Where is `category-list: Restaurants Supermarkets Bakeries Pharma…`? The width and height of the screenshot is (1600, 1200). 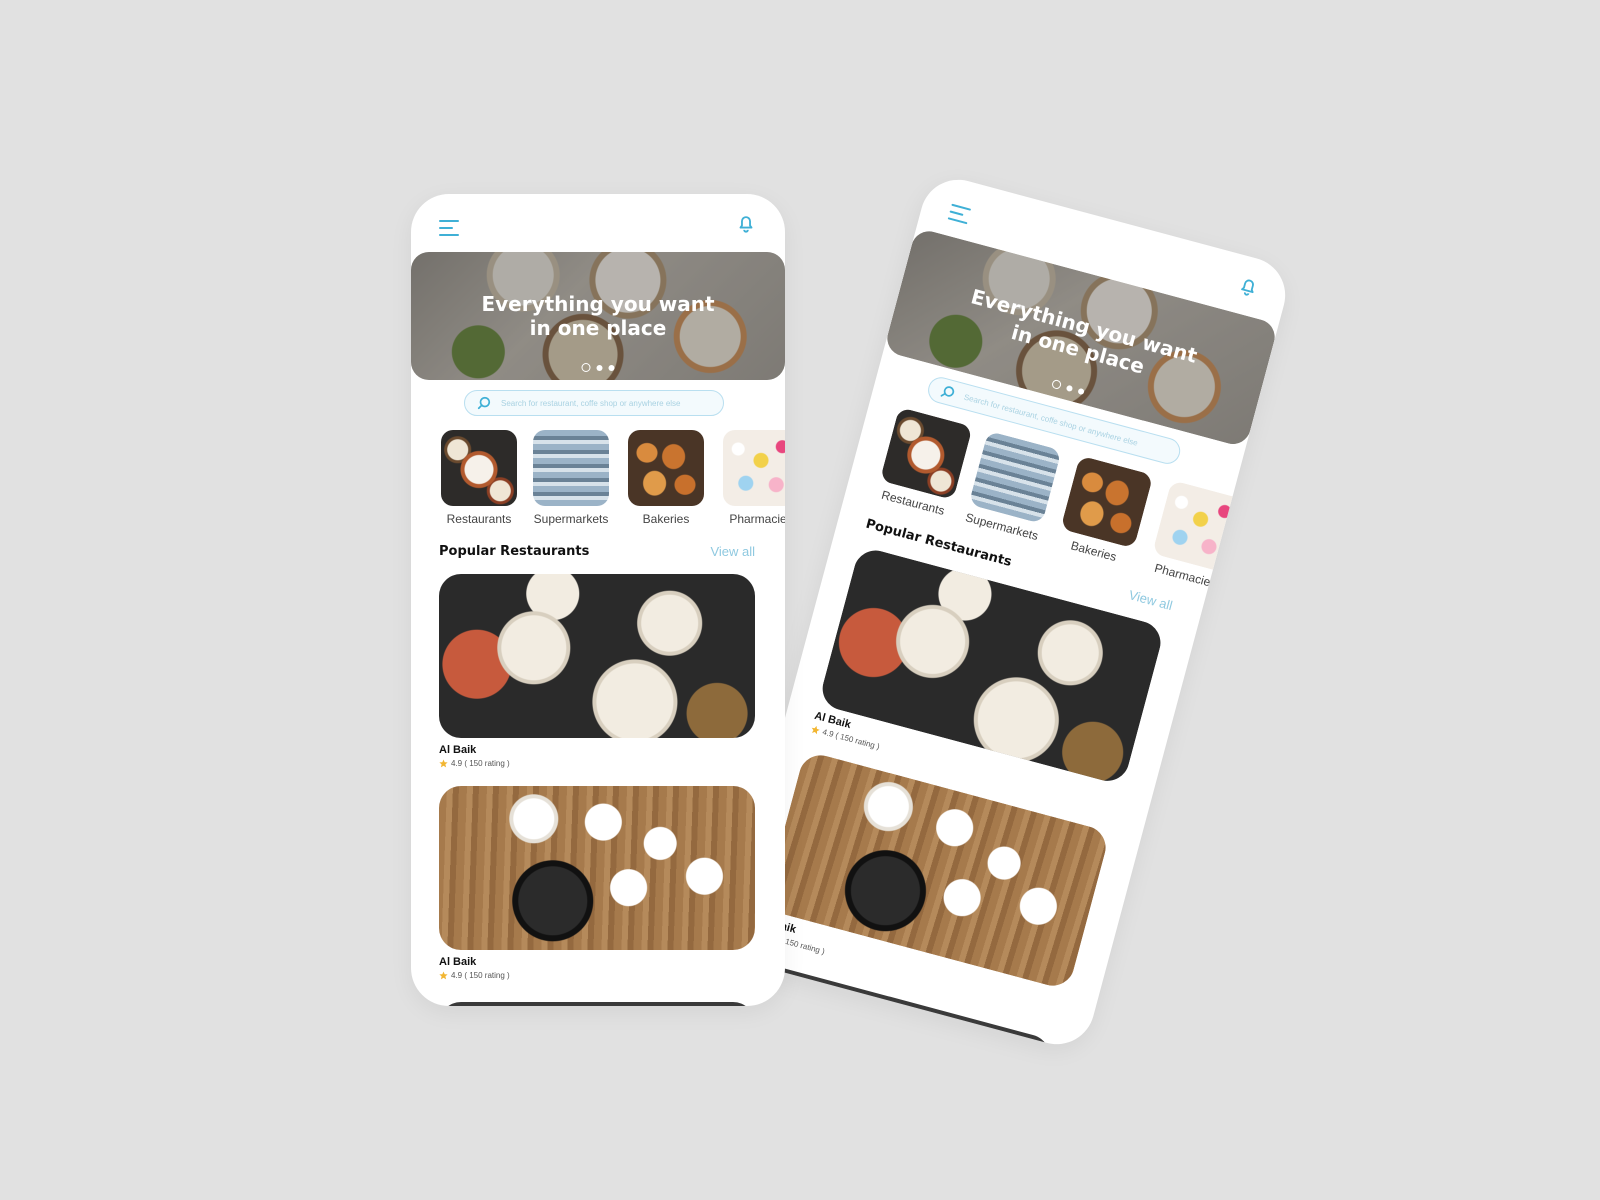
category-list: Restaurants Supermarkets Bakeries Pharma… is located at coordinates (612, 480).